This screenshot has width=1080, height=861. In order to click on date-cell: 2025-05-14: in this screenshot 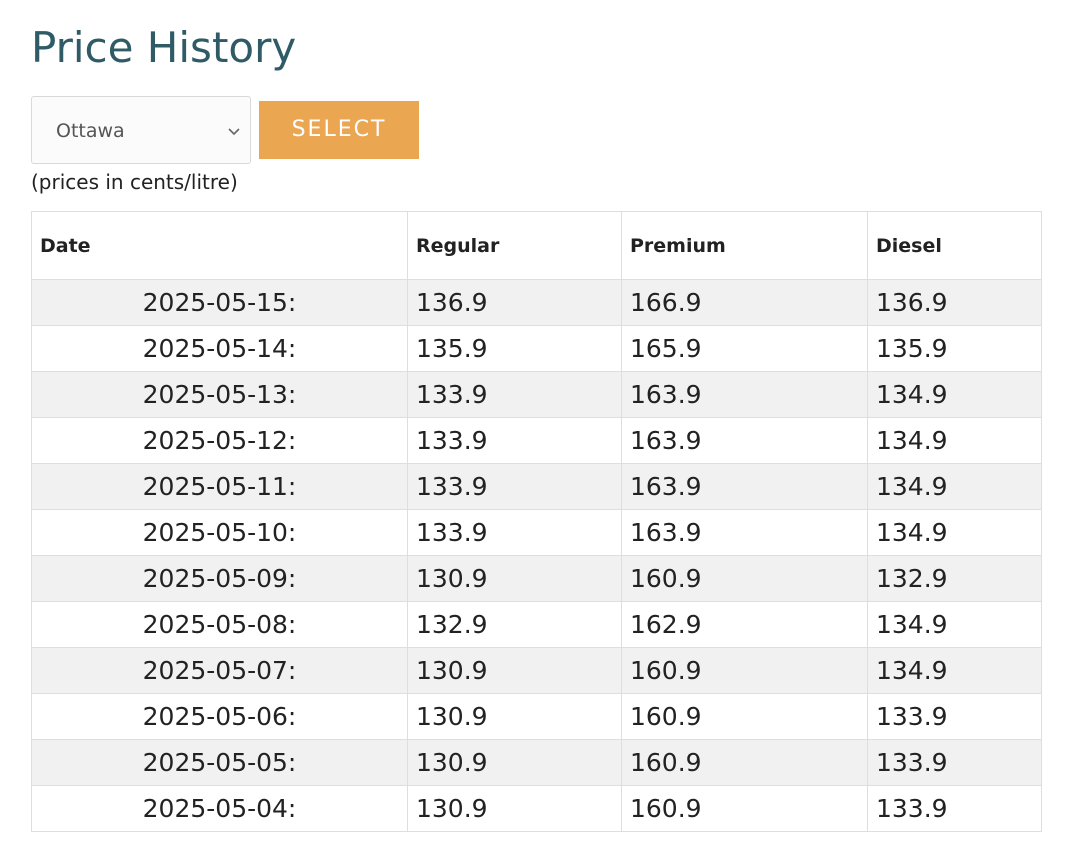, I will do `click(219, 348)`.